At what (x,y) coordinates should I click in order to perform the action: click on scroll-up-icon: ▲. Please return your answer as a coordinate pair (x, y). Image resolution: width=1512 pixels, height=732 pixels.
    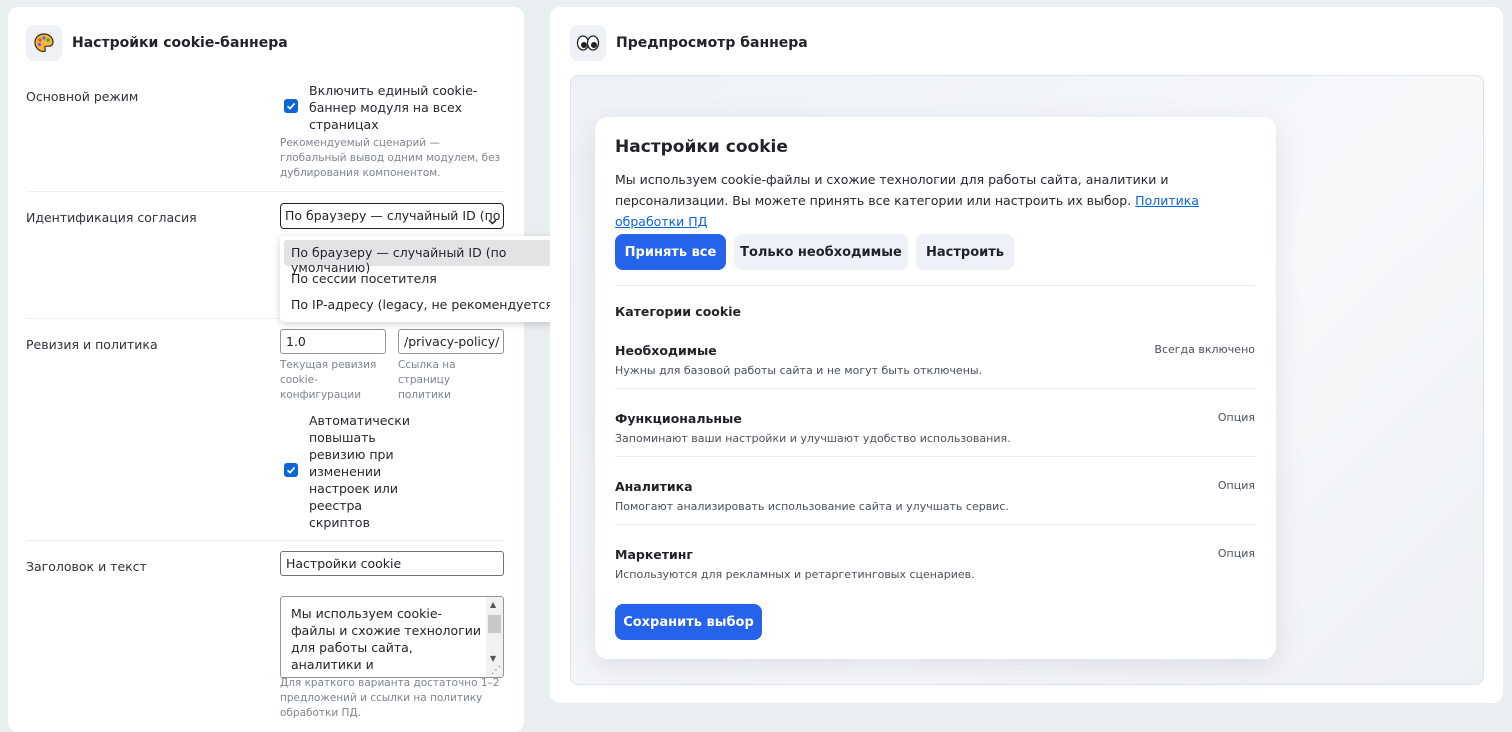
    Looking at the image, I should click on (493, 604).